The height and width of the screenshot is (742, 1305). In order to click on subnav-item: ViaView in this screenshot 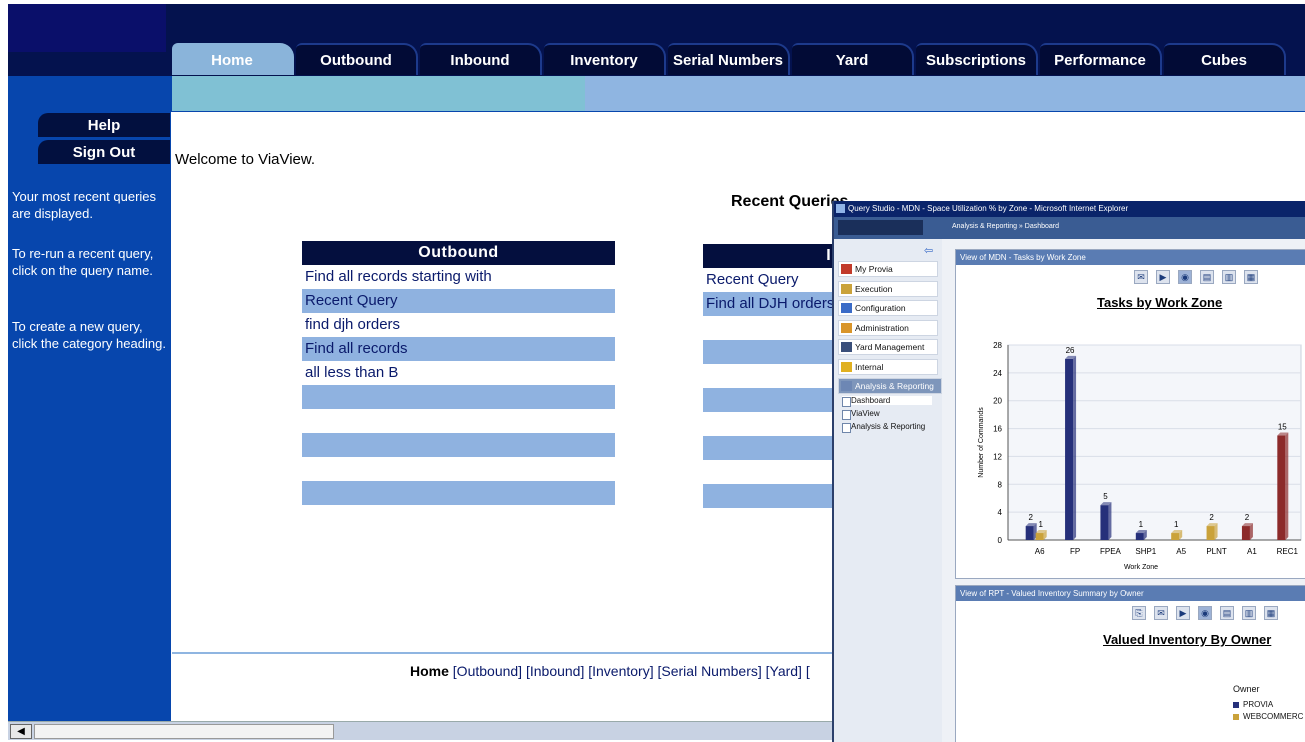, I will do `click(861, 414)`.